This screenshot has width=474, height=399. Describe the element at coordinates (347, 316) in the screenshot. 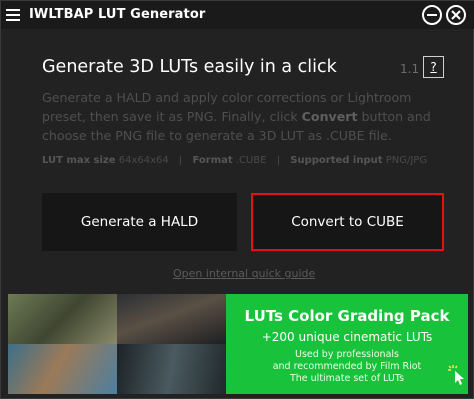

I see `banner-title: LUTs Color Grading Pack` at that location.